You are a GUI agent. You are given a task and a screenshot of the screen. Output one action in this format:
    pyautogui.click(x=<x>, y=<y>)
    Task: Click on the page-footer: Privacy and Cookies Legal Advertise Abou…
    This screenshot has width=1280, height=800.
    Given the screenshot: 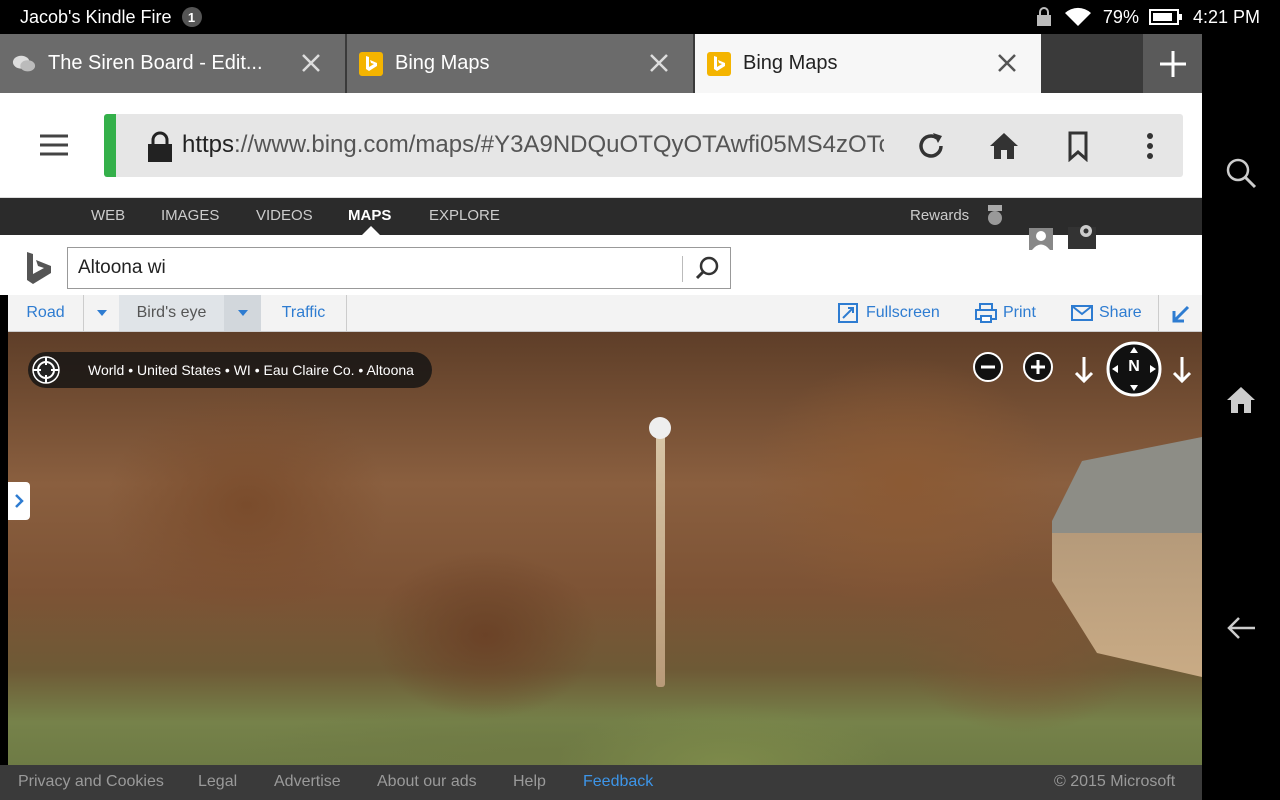 What is the action you would take?
    pyautogui.click(x=601, y=782)
    